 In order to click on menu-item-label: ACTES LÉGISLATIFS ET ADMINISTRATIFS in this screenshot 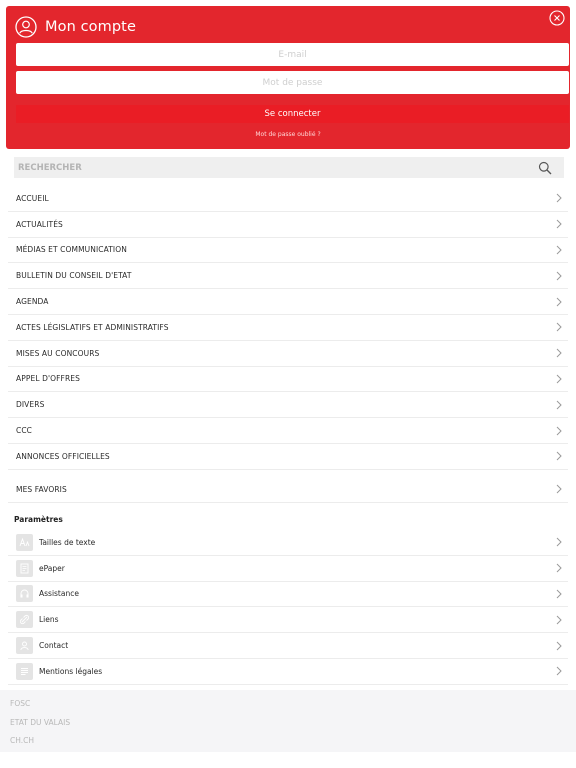, I will do `click(92, 327)`.